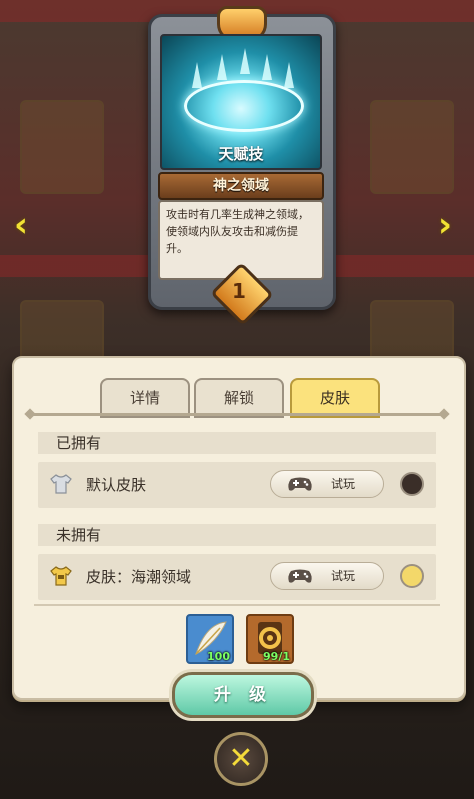 Image resolution: width=474 pixels, height=799 pixels. I want to click on panel-divider, so click(237, 605).